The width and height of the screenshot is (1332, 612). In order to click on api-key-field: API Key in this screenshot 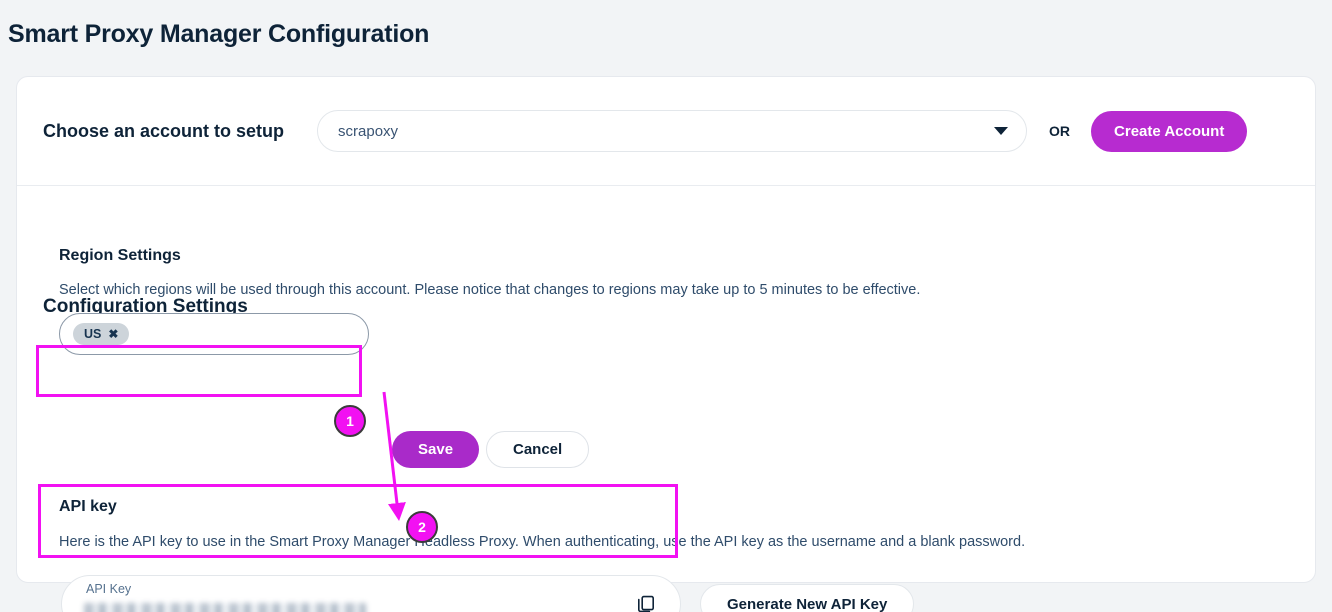, I will do `click(371, 593)`.